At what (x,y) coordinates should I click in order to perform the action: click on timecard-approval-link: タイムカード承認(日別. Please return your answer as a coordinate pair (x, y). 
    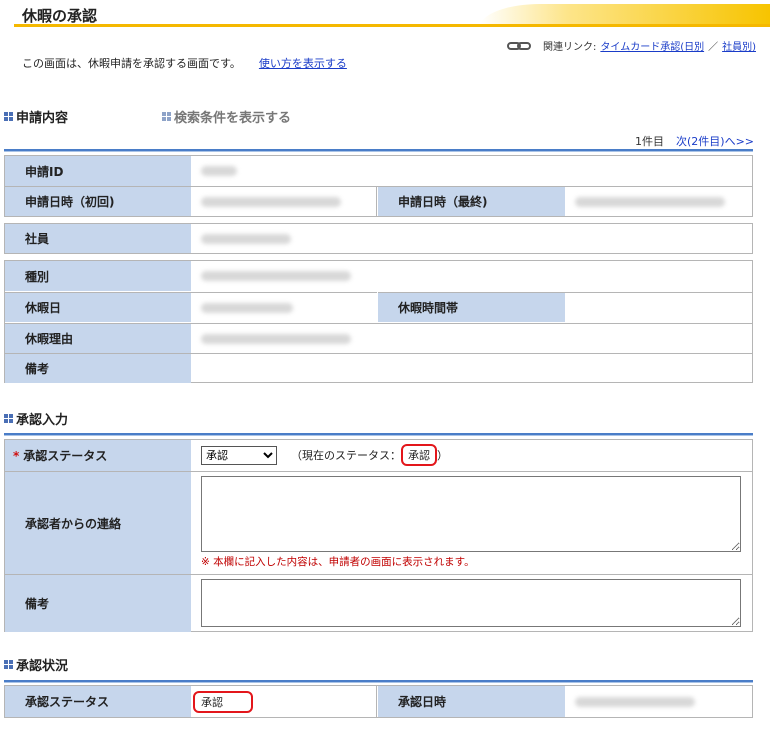
    Looking at the image, I should click on (652, 45).